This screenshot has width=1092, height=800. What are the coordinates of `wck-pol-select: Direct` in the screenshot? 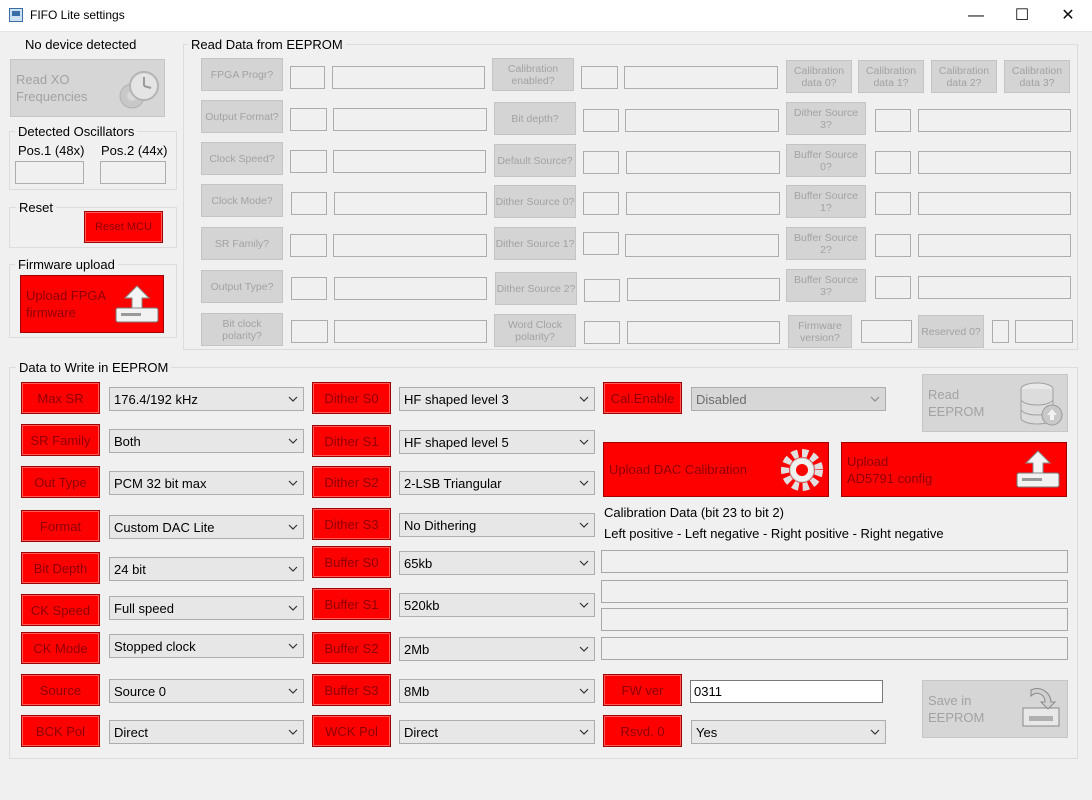 It's located at (497, 732).